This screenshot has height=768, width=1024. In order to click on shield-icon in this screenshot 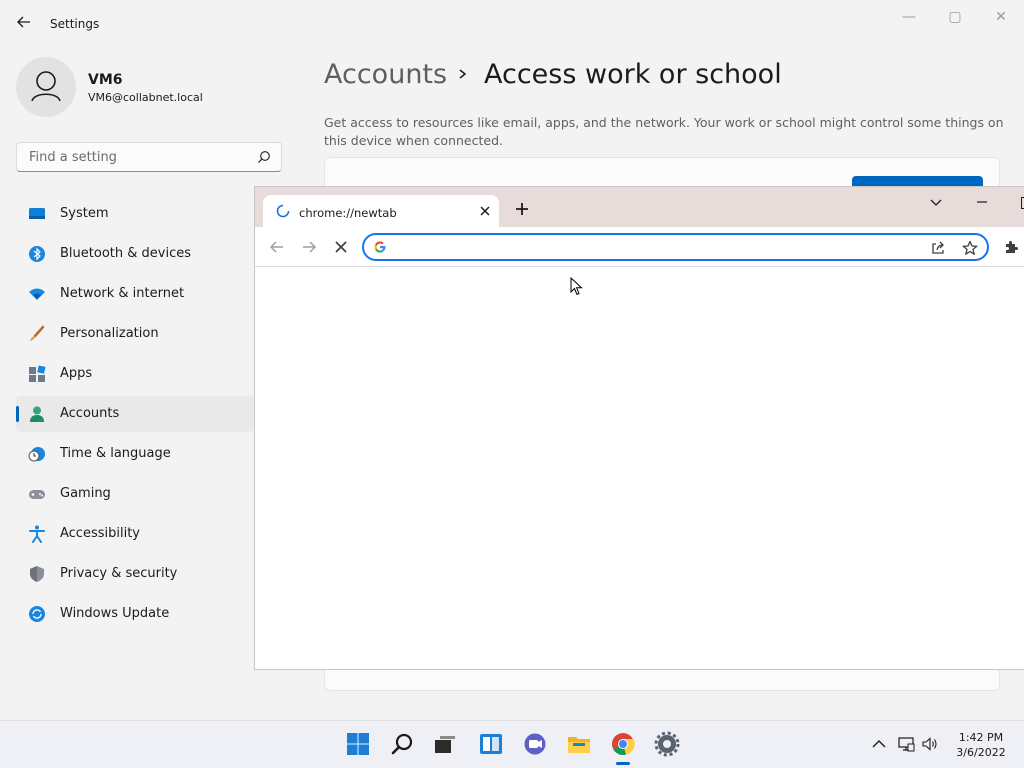, I will do `click(37, 574)`.